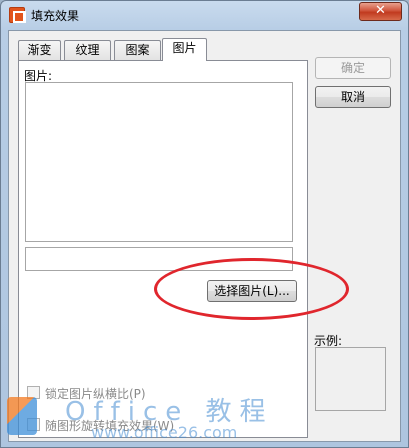  What do you see at coordinates (55, 16) in the screenshot?
I see `dialog-title: 填充效果` at bounding box center [55, 16].